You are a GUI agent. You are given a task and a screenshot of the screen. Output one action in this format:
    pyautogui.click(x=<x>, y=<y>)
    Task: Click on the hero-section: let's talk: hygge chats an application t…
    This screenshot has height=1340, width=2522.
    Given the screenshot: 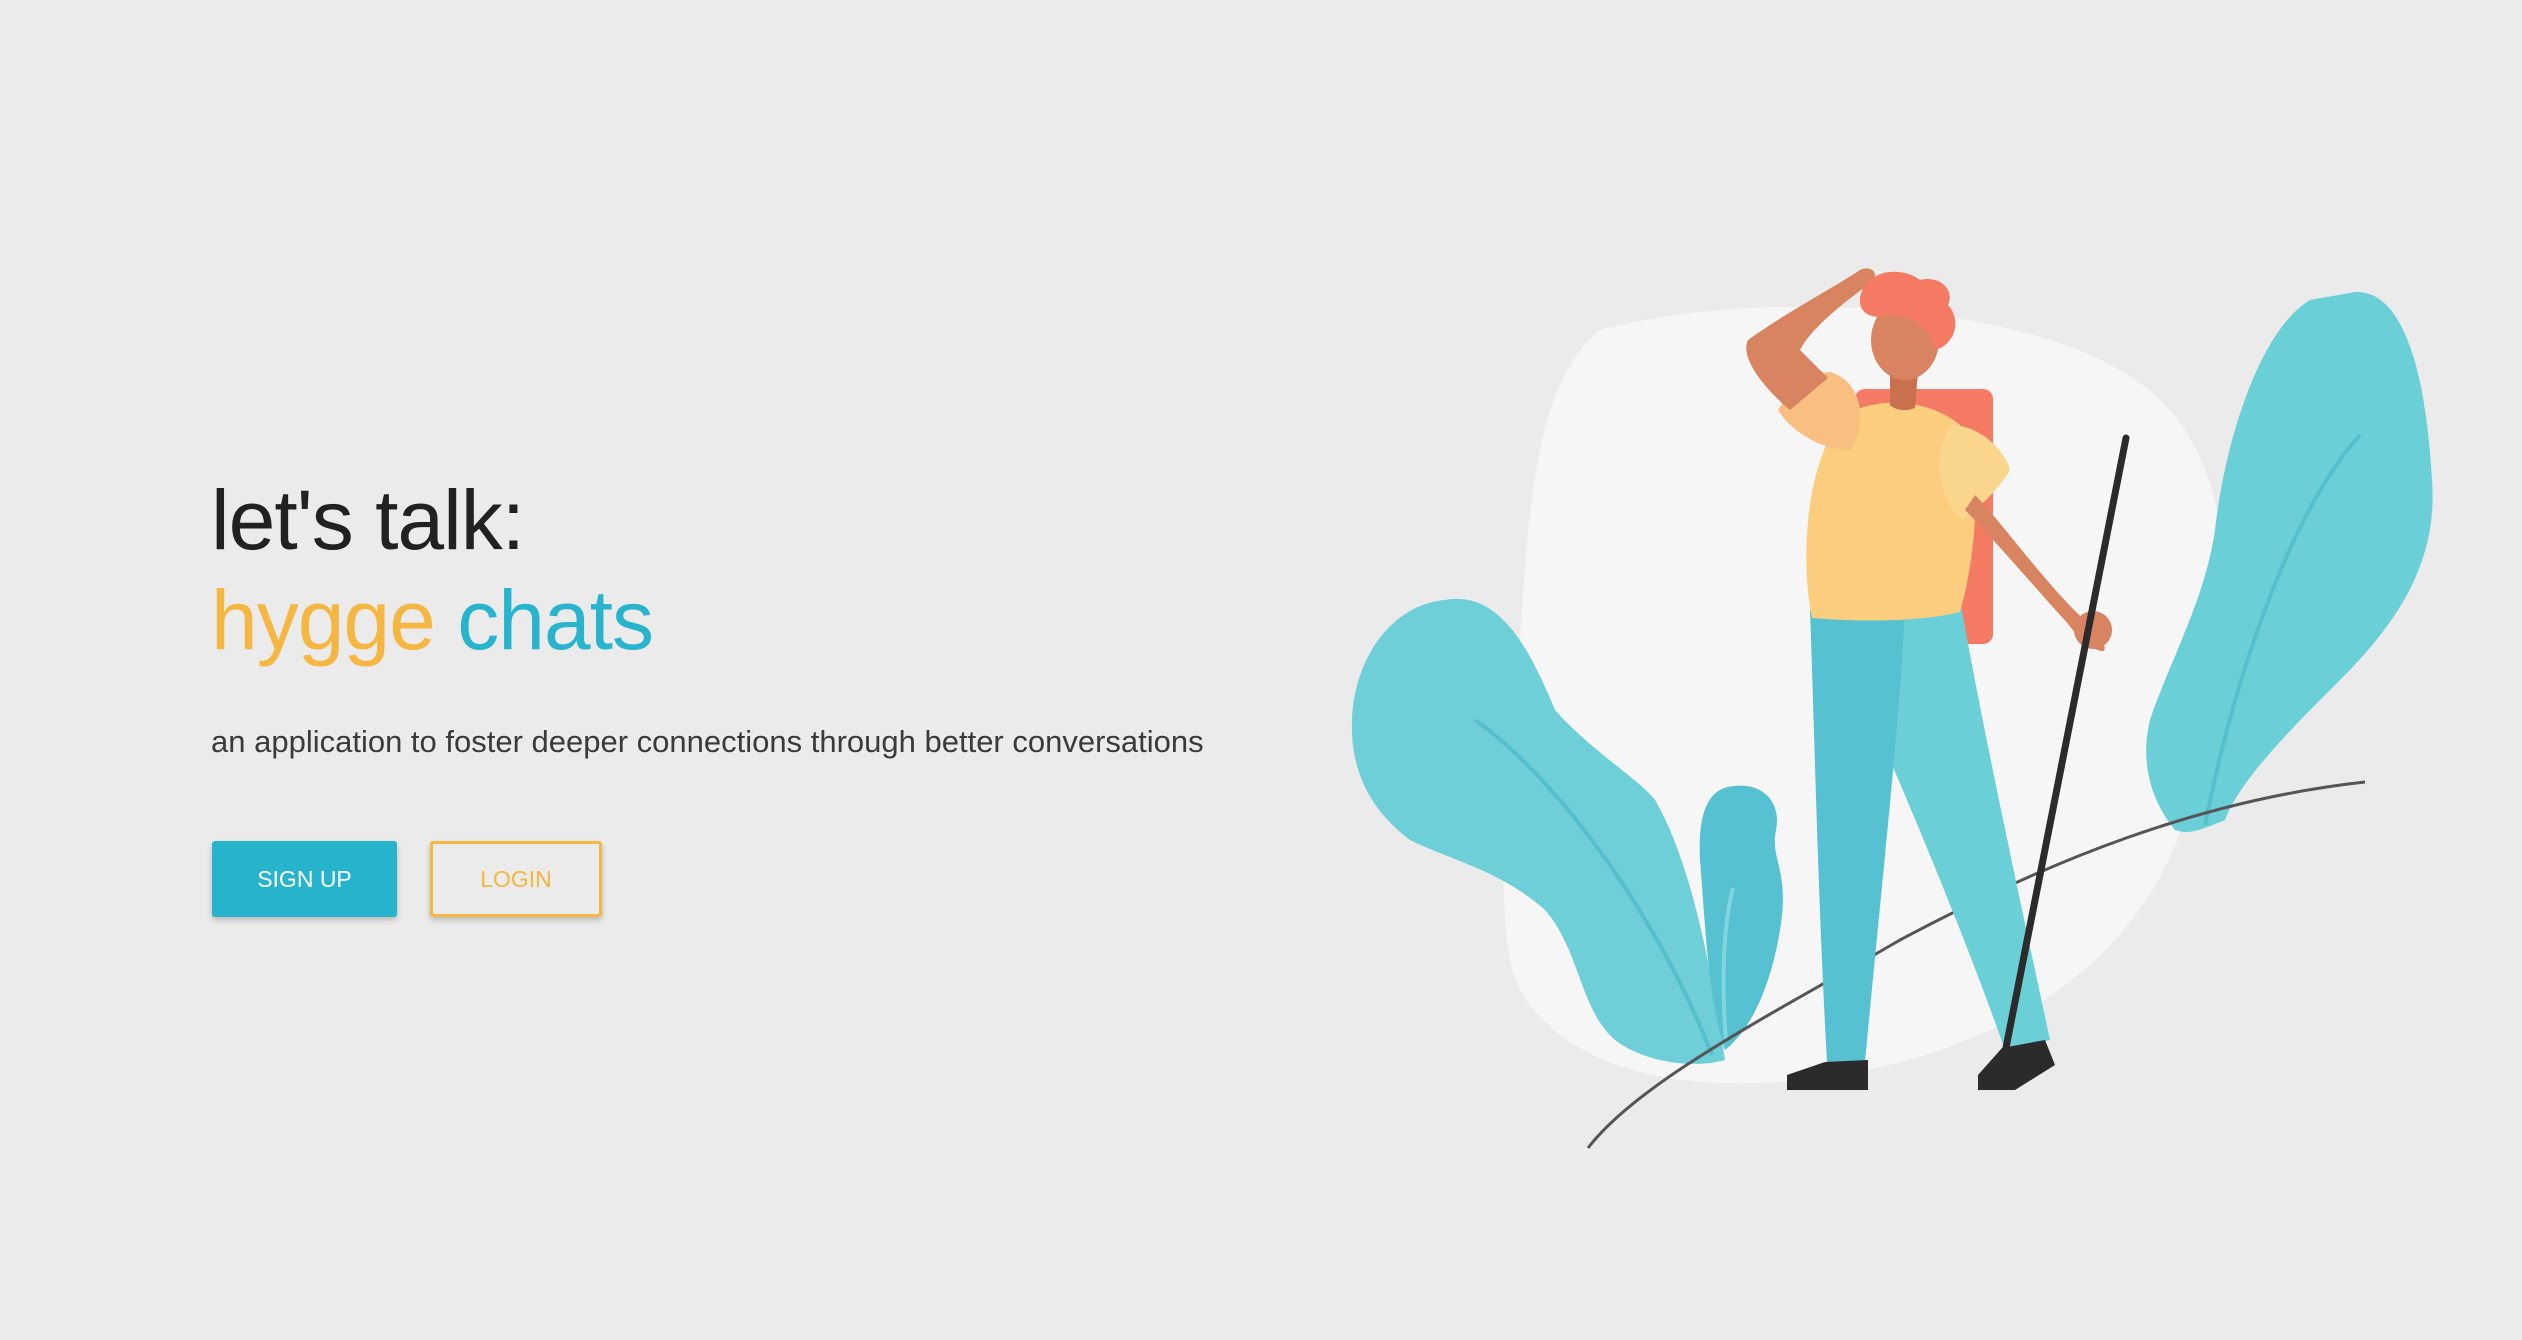 What is the action you would take?
    pyautogui.click(x=707, y=615)
    